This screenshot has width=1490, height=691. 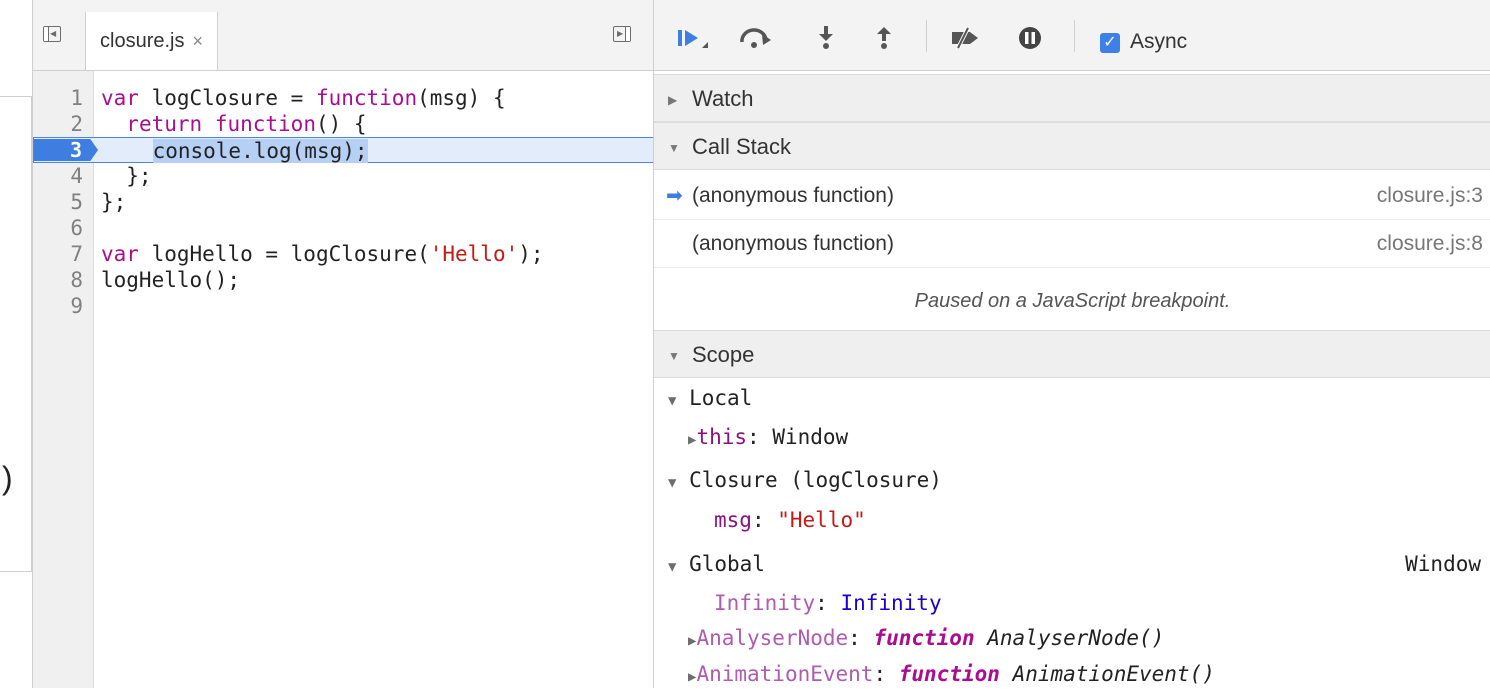 What do you see at coordinates (765, 603) in the screenshot?
I see `property-name: Infinity` at bounding box center [765, 603].